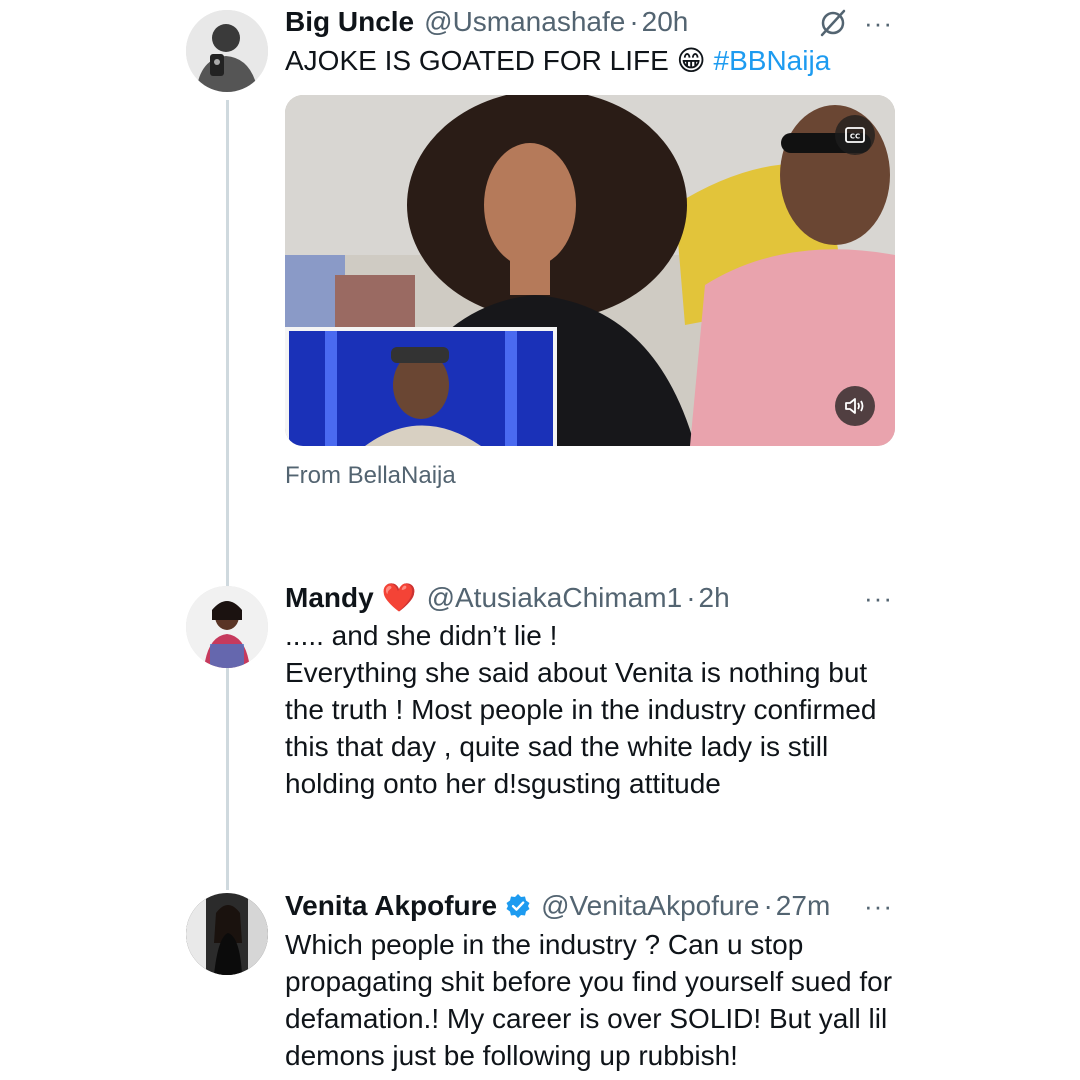  I want to click on closed-captions-icon: CC, so click(855, 135).